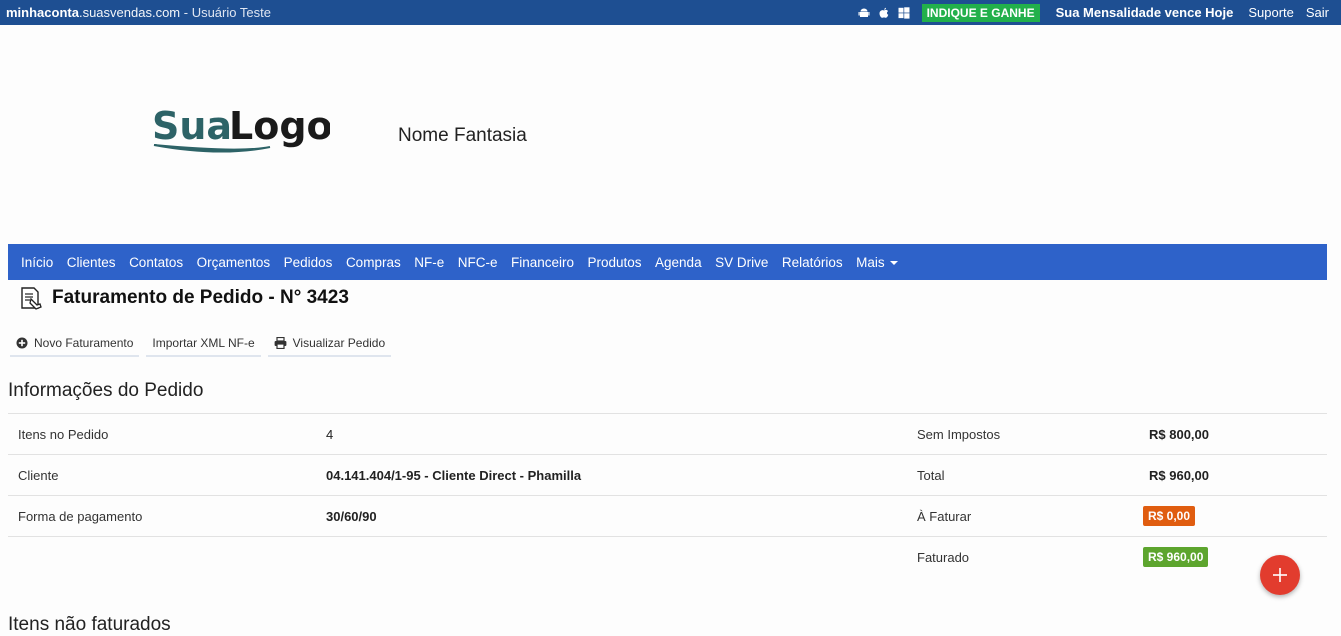  I want to click on importar-xml-label: Importar XML NF-e, so click(203, 343).